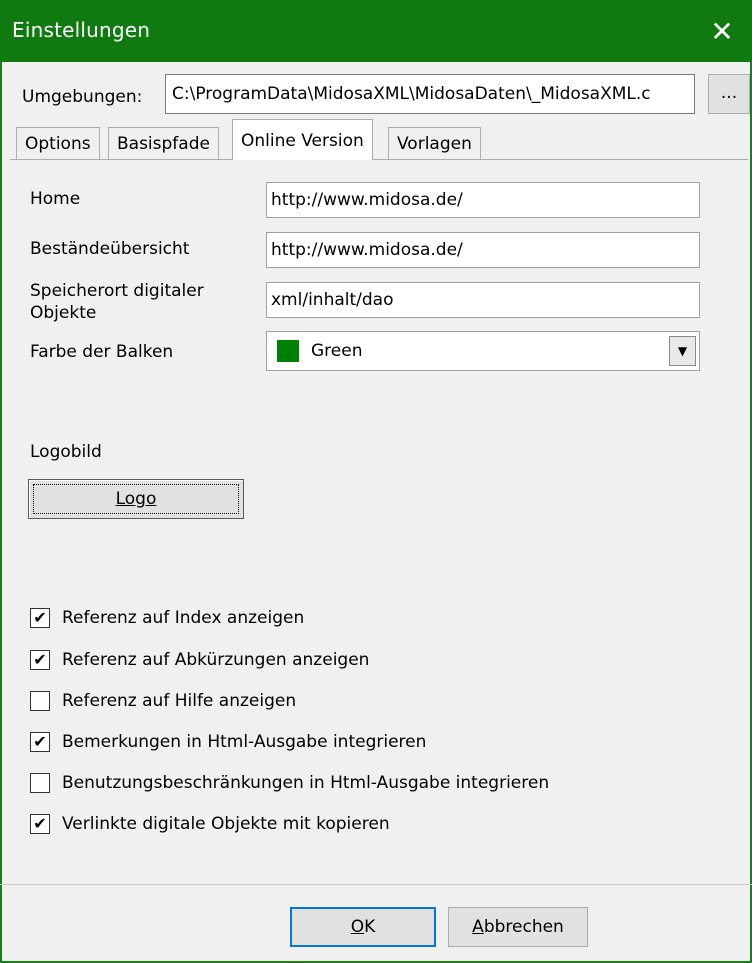 The image size is (752, 963). I want to click on title-bar: Einstellungen ✕, so click(376, 31).